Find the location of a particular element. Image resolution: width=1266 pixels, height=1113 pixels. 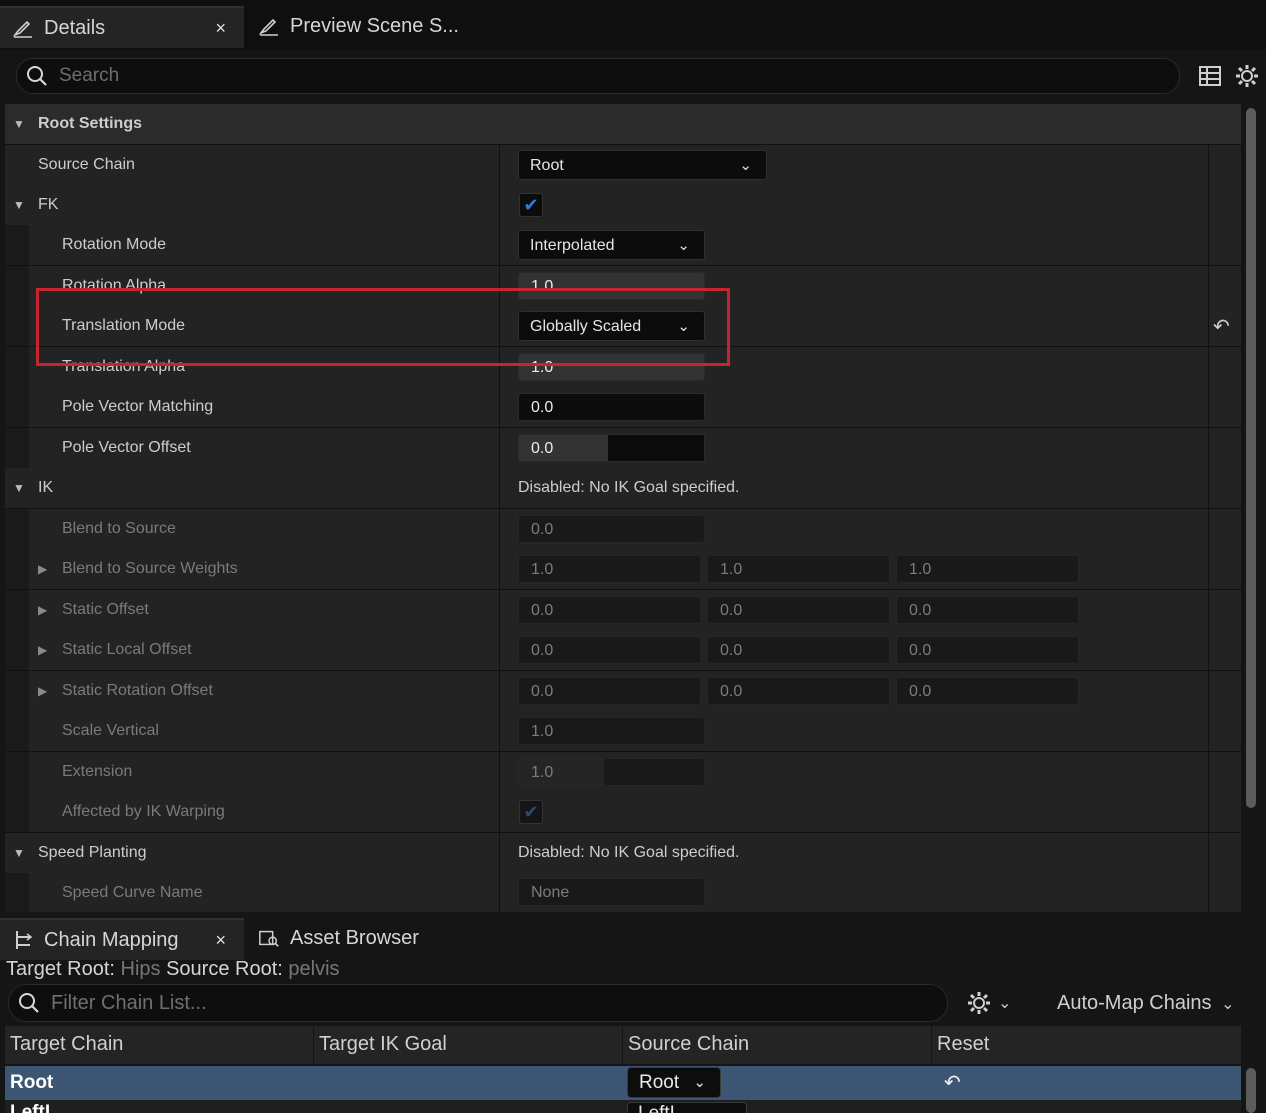

property-static-offset: ▶ Static Offset 0.0 0.0 0.0 is located at coordinates (623, 610).